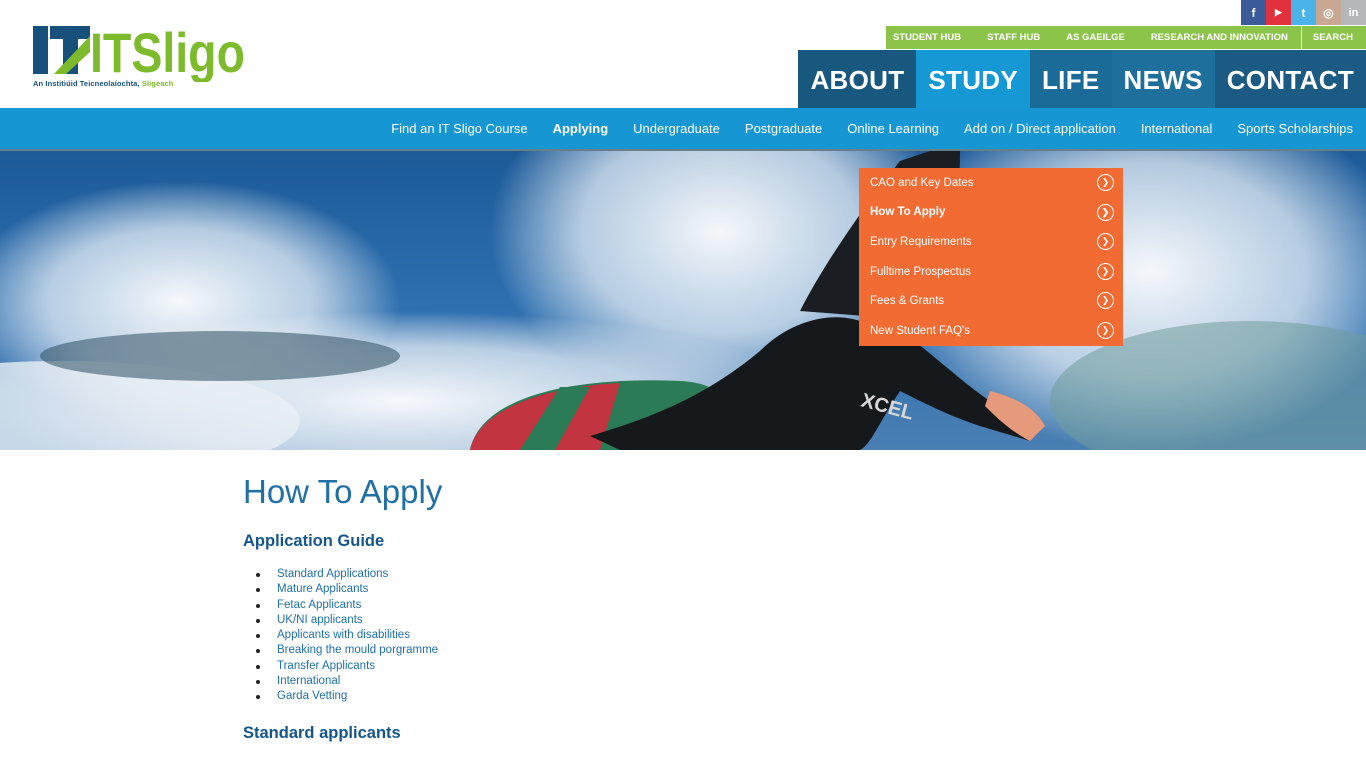  Describe the element at coordinates (1328, 12) in the screenshot. I see `instagram-icon: ◎` at that location.